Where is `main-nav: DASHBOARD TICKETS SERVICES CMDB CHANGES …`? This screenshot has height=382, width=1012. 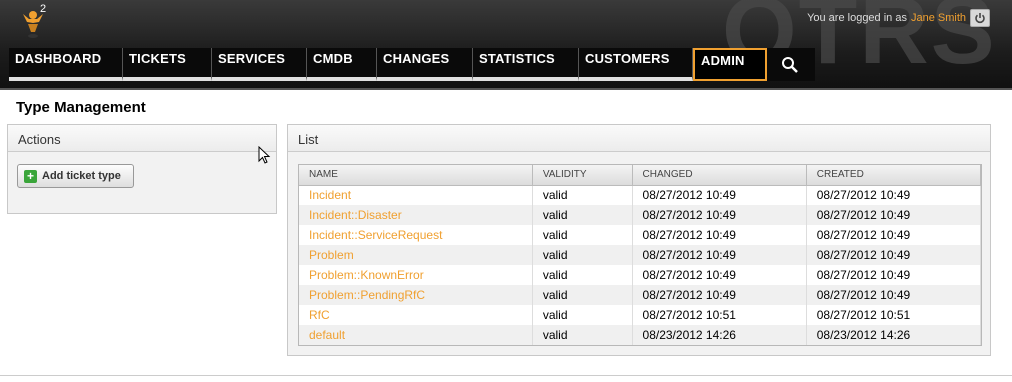 main-nav: DASHBOARD TICKETS SERVICES CMDB CHANGES … is located at coordinates (412, 64).